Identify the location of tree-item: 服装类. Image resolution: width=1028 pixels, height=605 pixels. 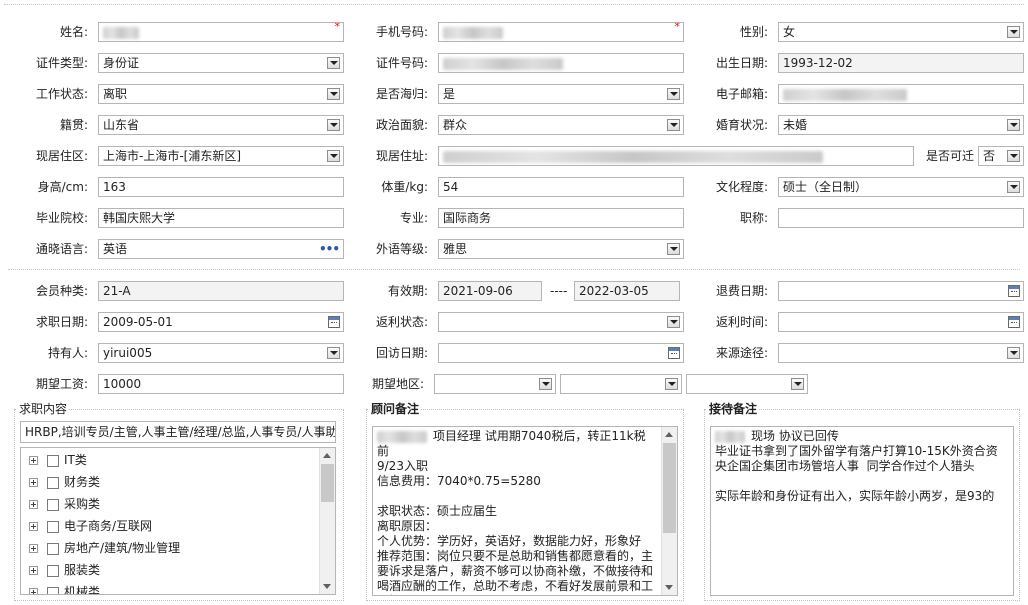
(64, 570).